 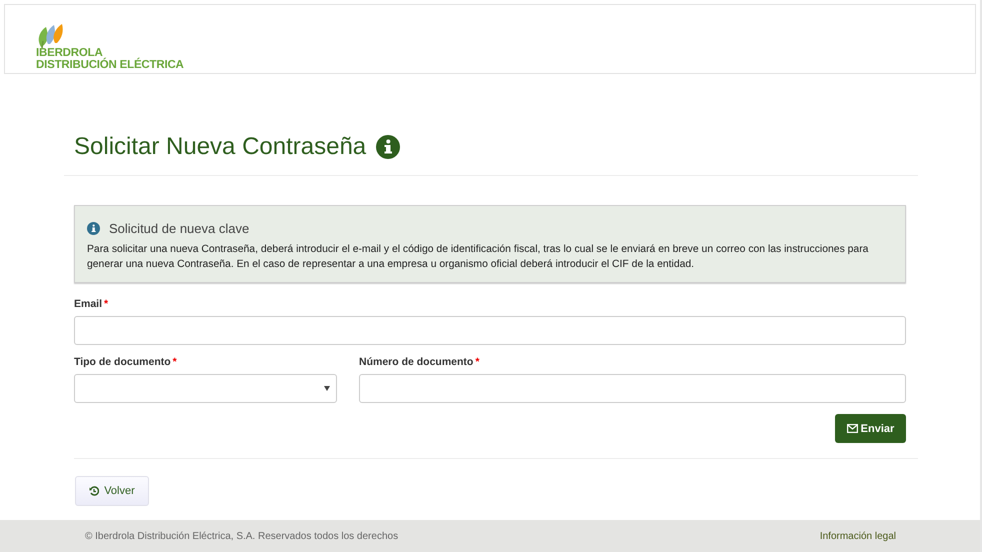 I want to click on page-title: Solicitar Nueva Contraseña, so click(x=220, y=147).